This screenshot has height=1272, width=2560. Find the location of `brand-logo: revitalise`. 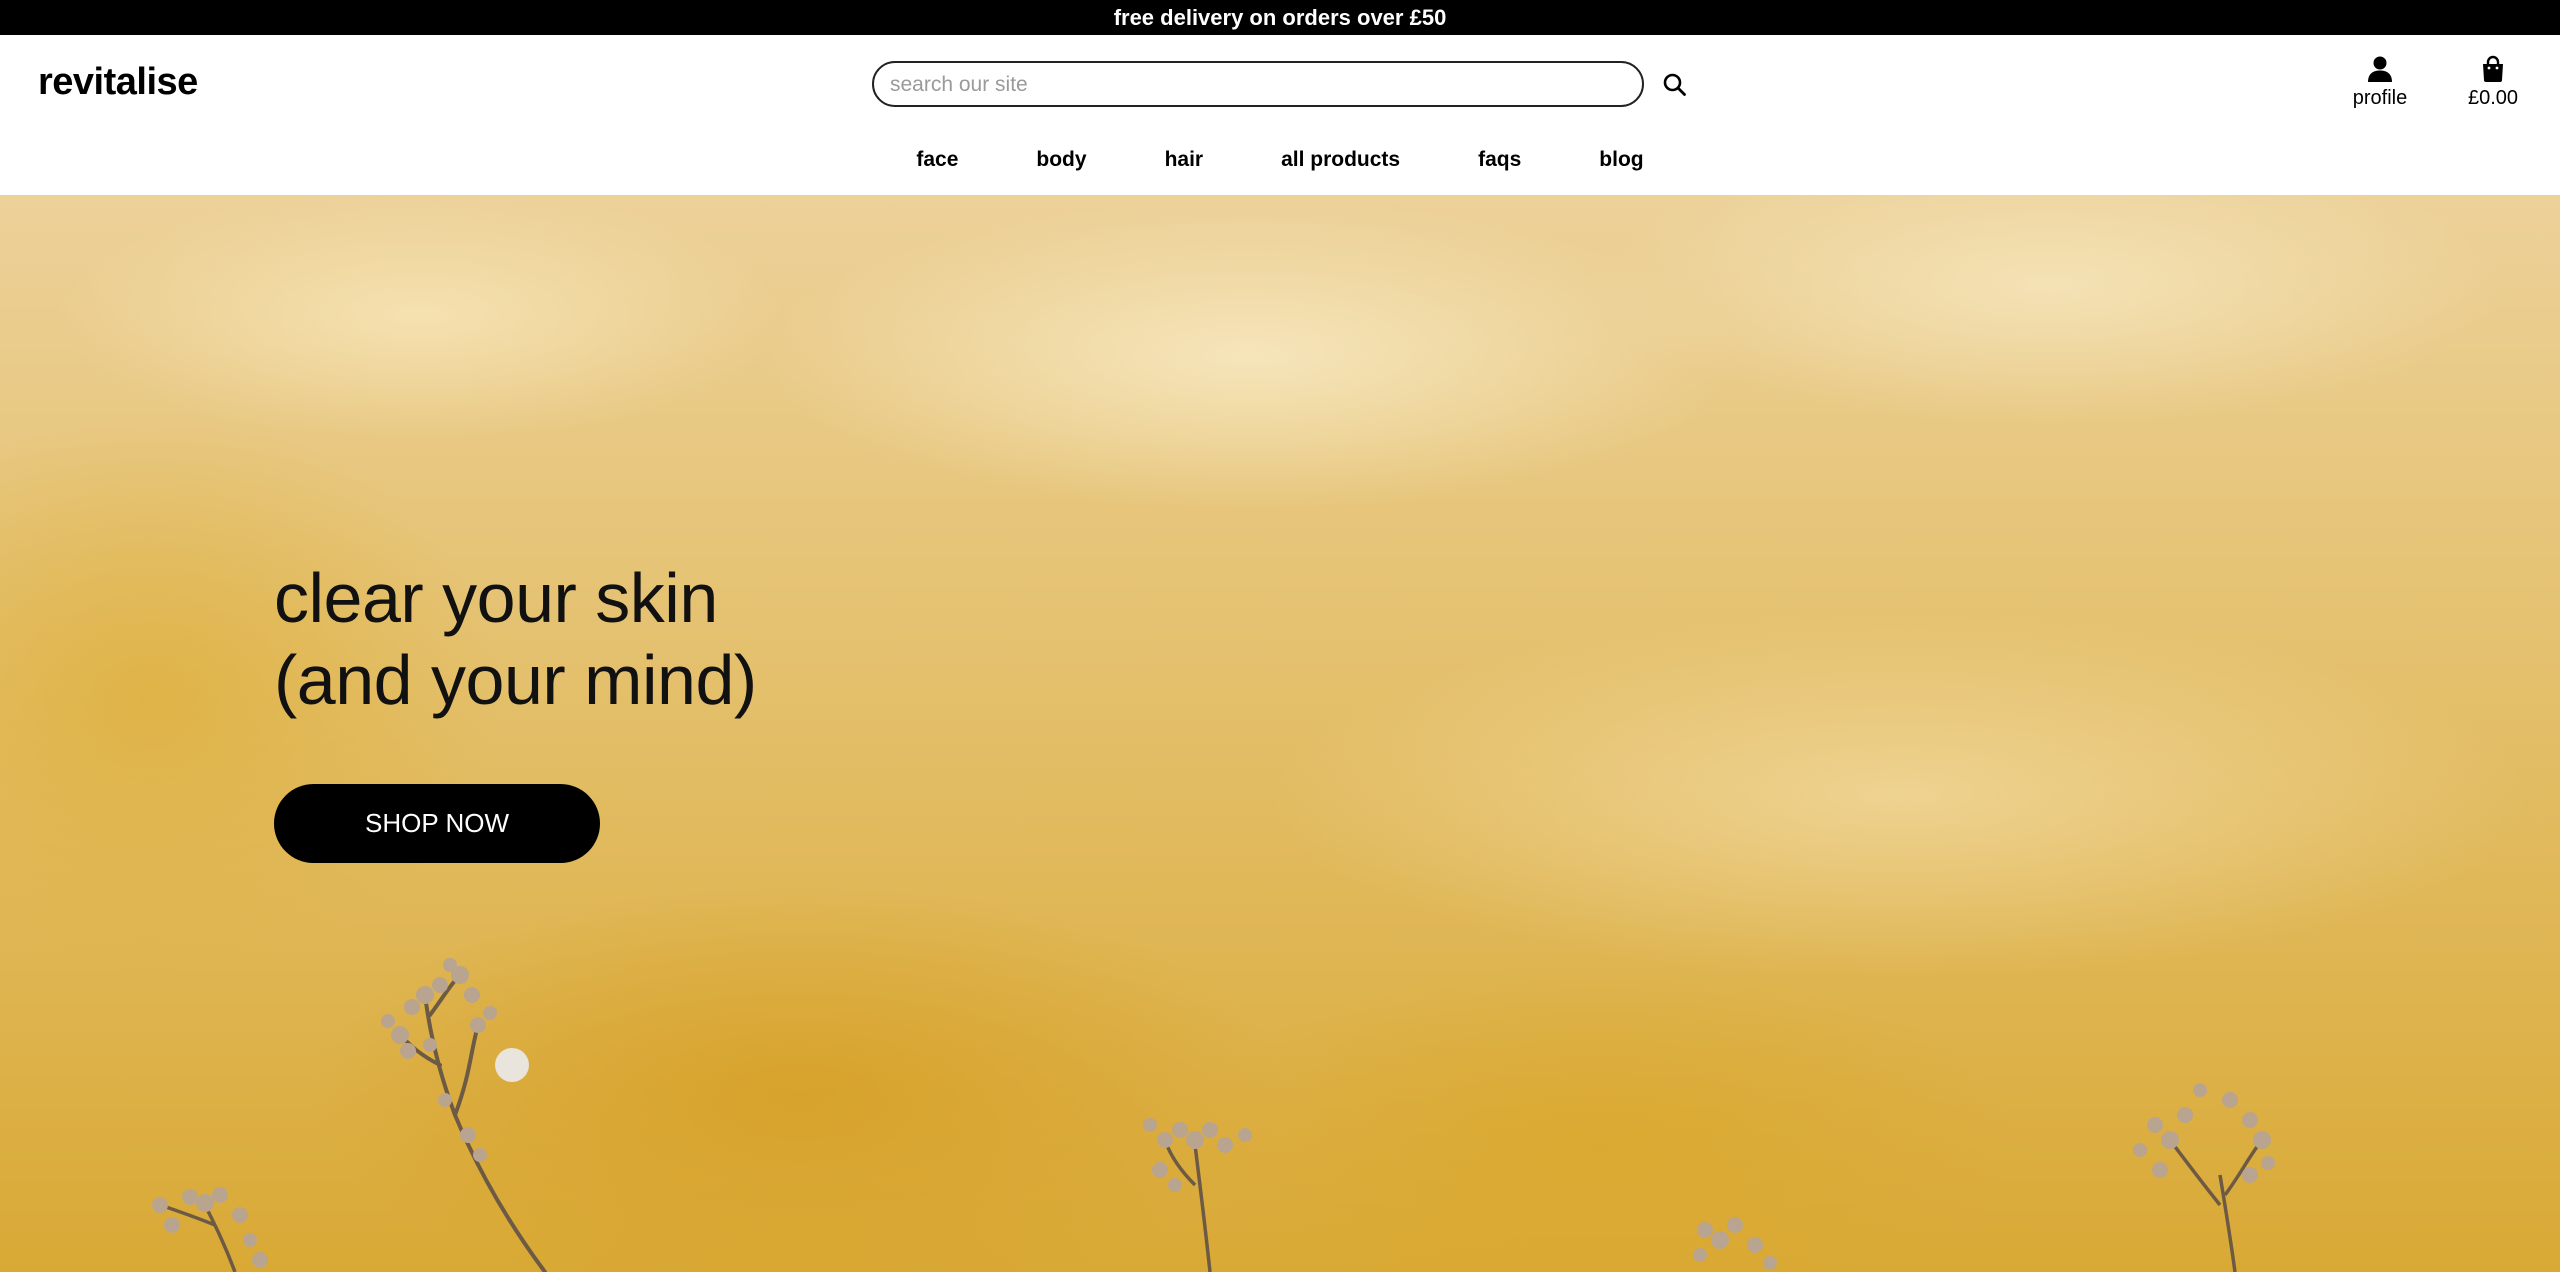

brand-logo: revitalise is located at coordinates (118, 82).